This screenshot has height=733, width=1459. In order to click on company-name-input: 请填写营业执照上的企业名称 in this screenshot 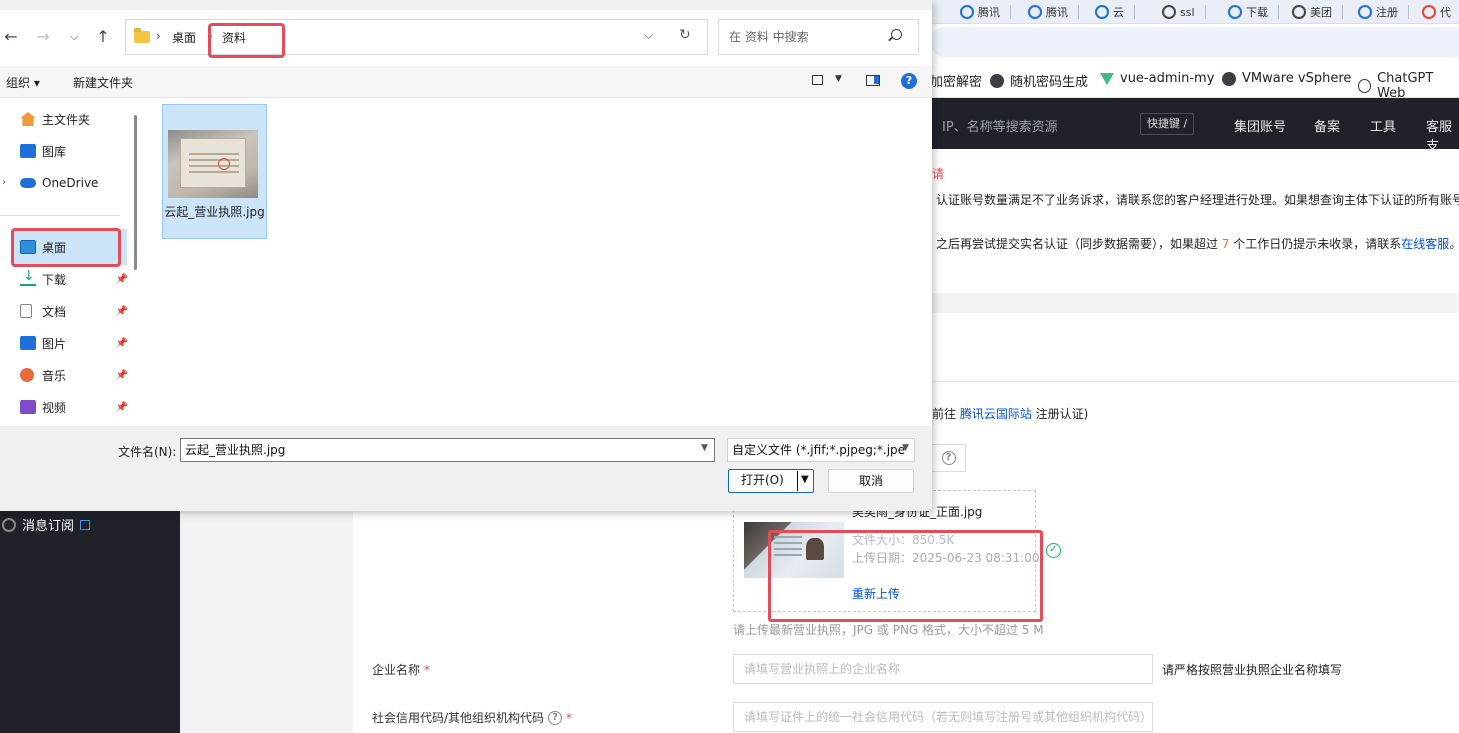, I will do `click(943, 669)`.